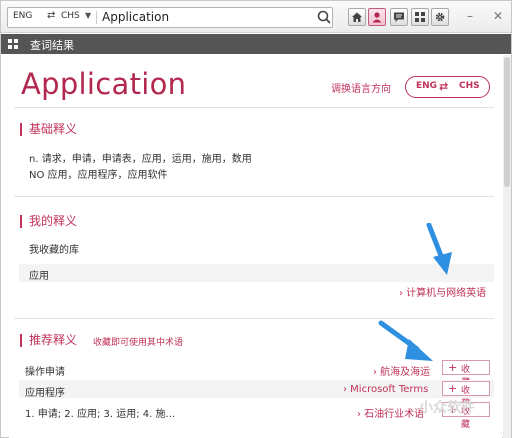 Image resolution: width=512 pixels, height=438 pixels. Describe the element at coordinates (420, 17) in the screenshot. I see `grid-button` at that location.